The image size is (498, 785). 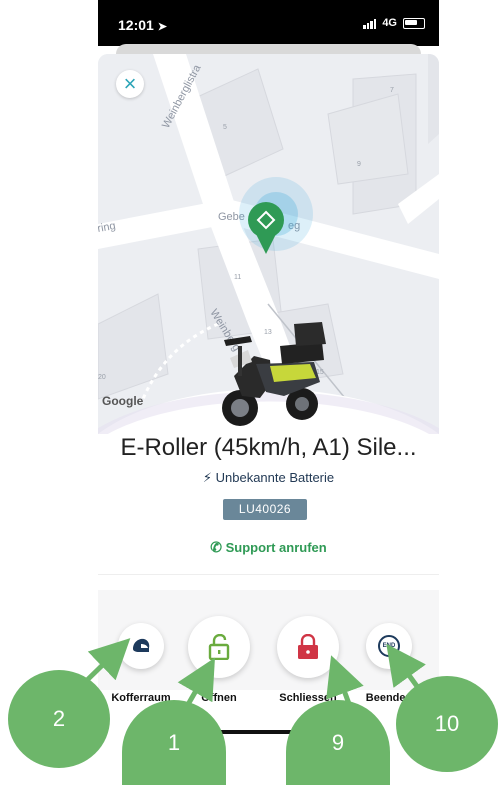 What do you see at coordinates (447, 724) in the screenshot?
I see `callout-10: 10` at bounding box center [447, 724].